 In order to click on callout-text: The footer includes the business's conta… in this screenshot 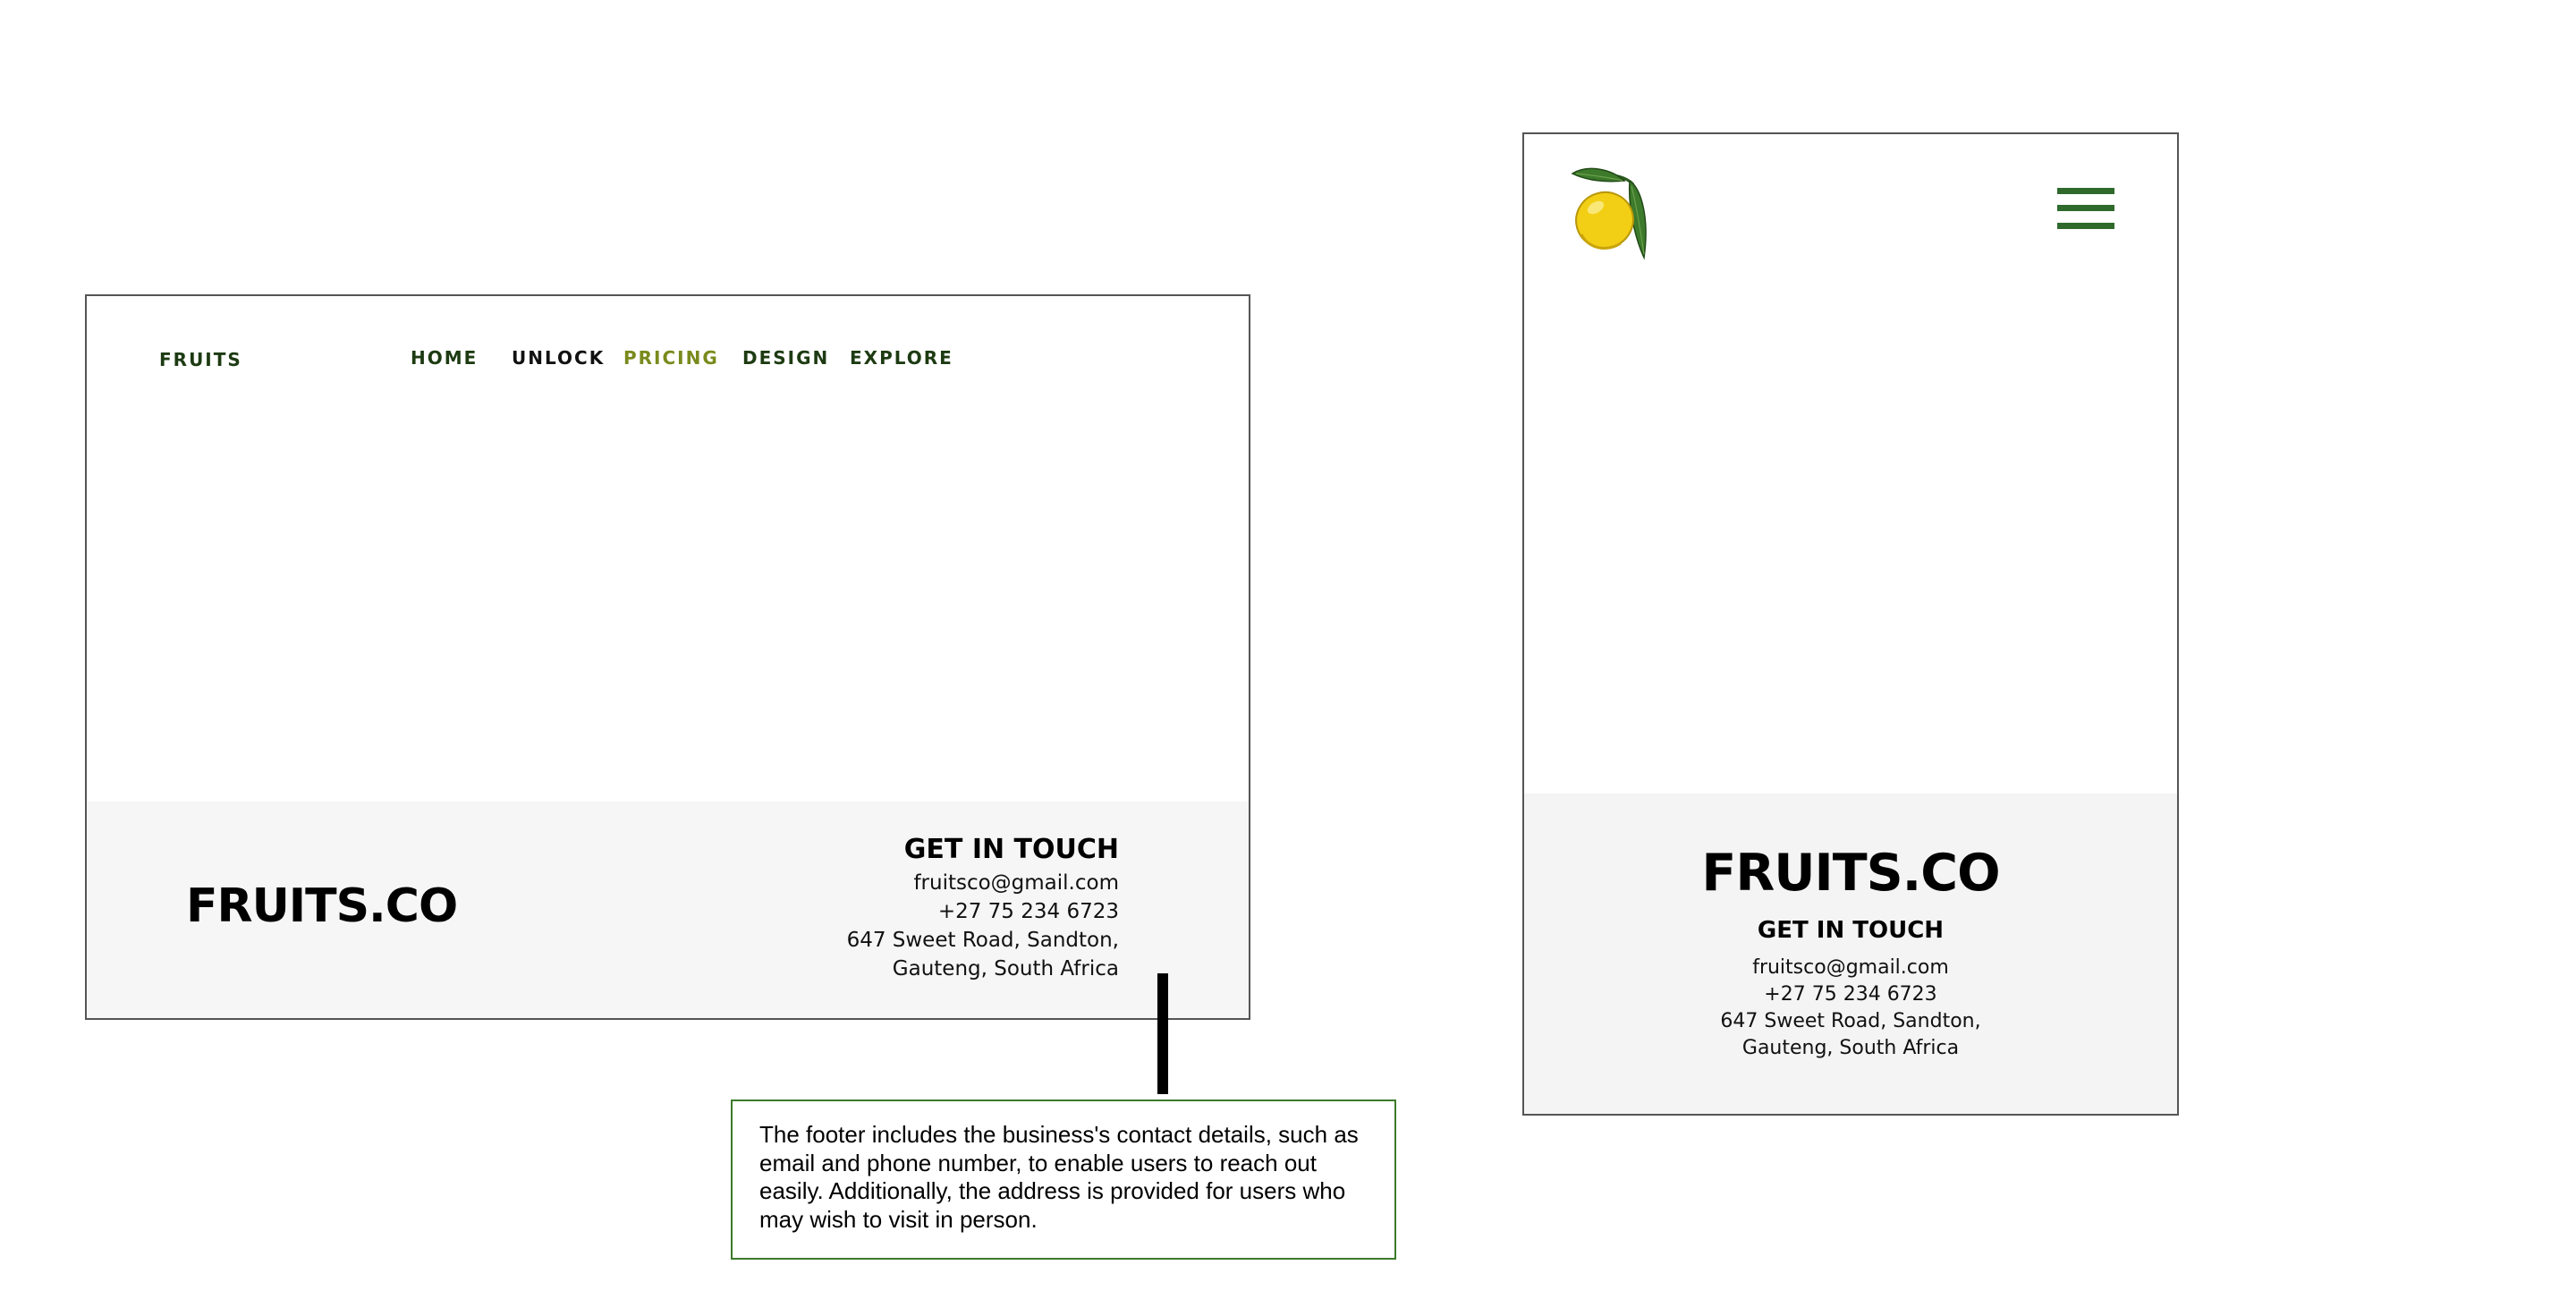, I will do `click(1059, 1177)`.